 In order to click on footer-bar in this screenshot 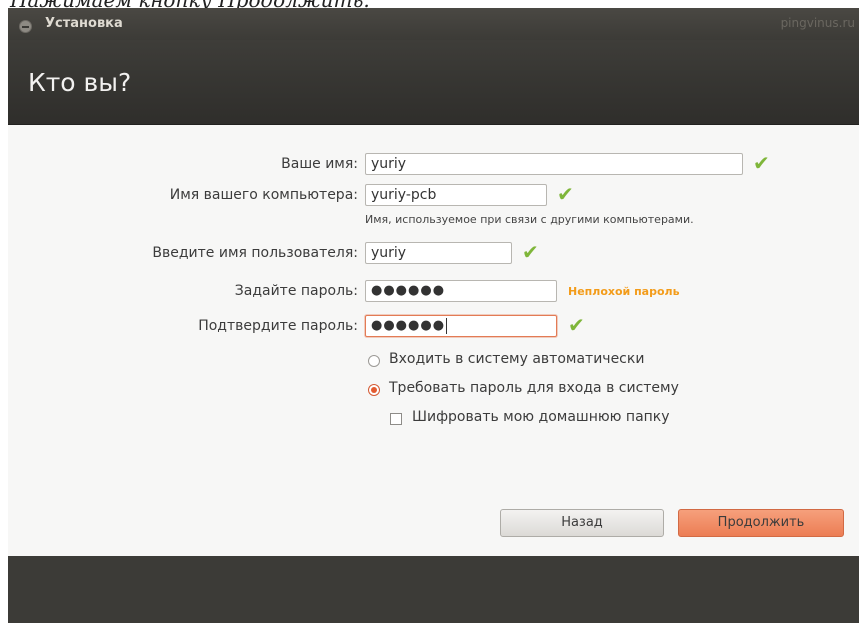, I will do `click(433, 589)`.